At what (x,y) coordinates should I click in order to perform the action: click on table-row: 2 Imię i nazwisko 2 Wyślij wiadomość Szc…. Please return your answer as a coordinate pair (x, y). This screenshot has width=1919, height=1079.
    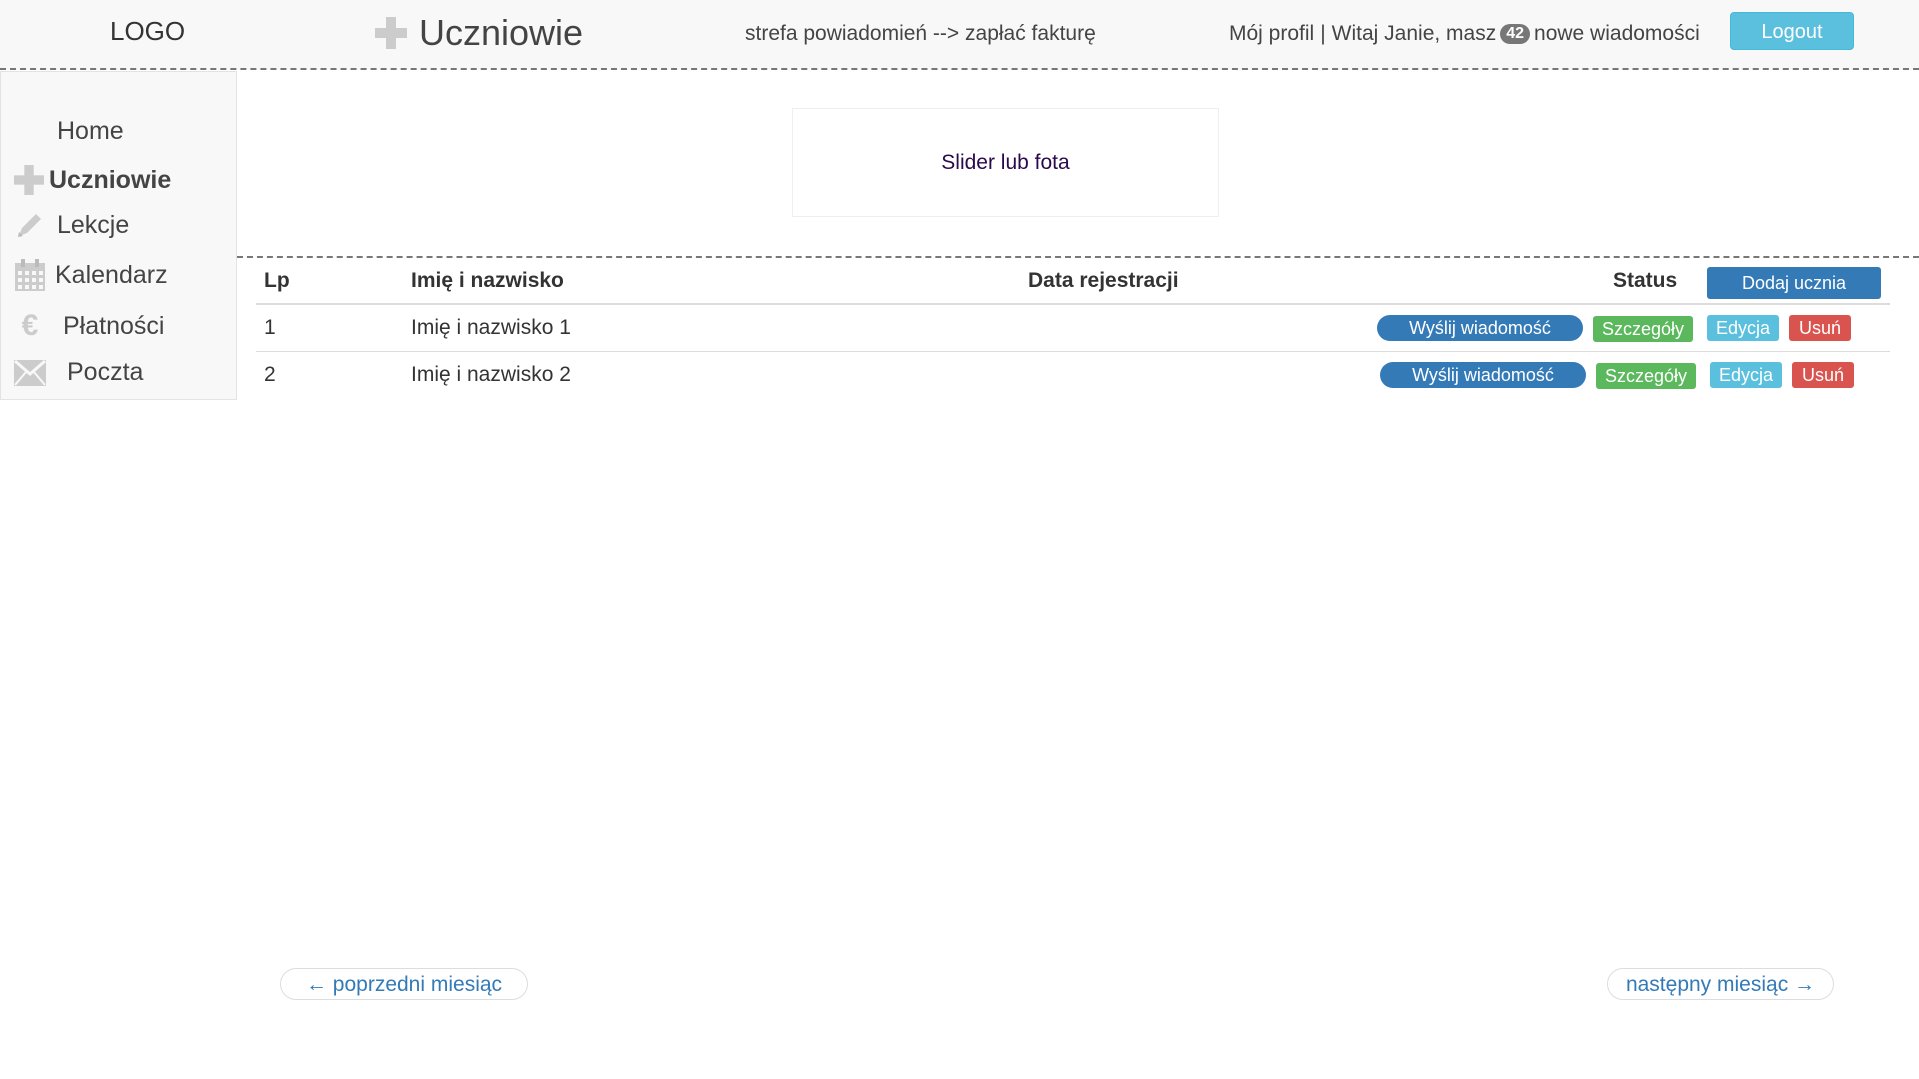
    Looking at the image, I should click on (1073, 375).